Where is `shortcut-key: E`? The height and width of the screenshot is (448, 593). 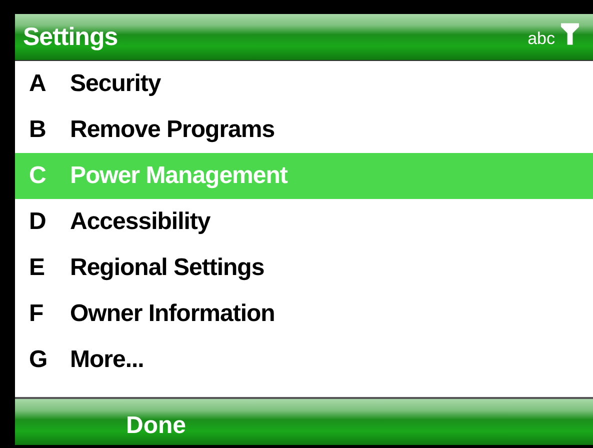
shortcut-key: E is located at coordinates (42, 268).